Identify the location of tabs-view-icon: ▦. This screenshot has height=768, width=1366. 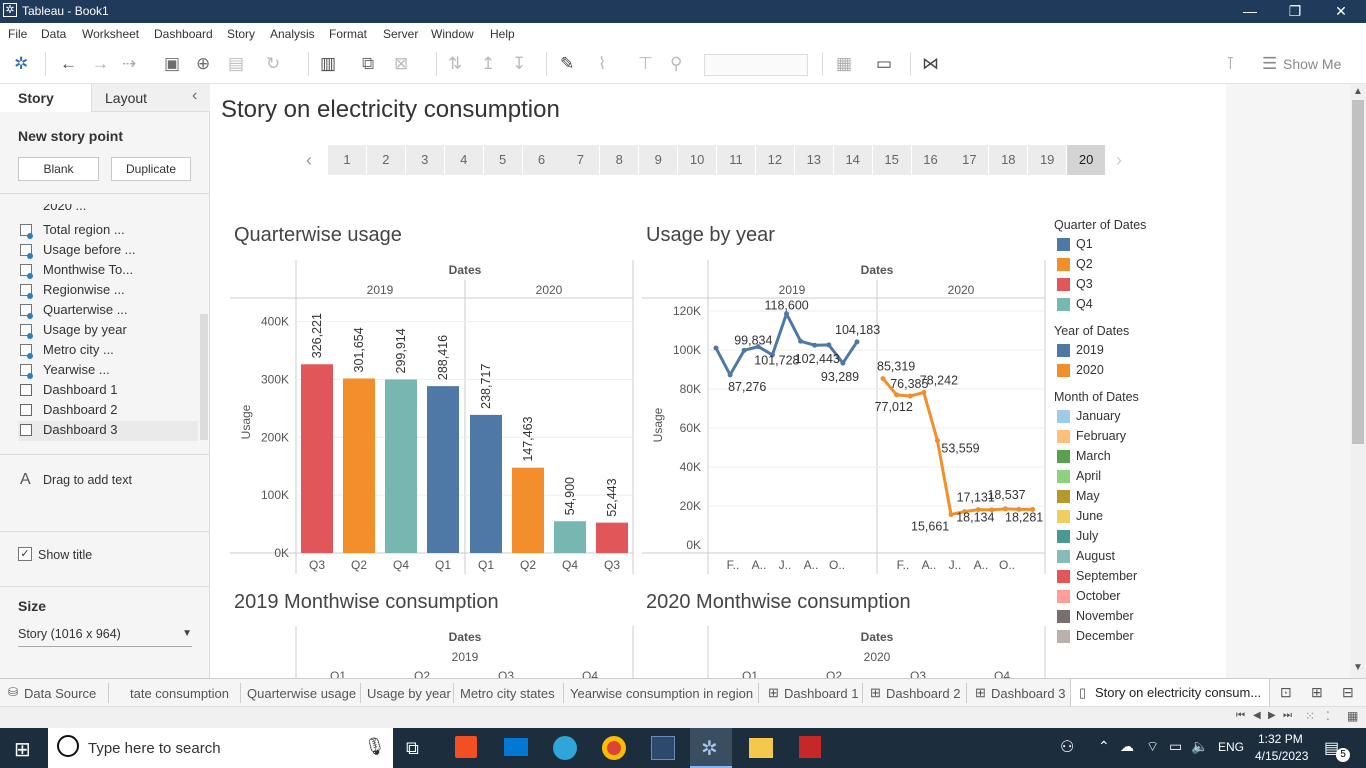
(1352, 716).